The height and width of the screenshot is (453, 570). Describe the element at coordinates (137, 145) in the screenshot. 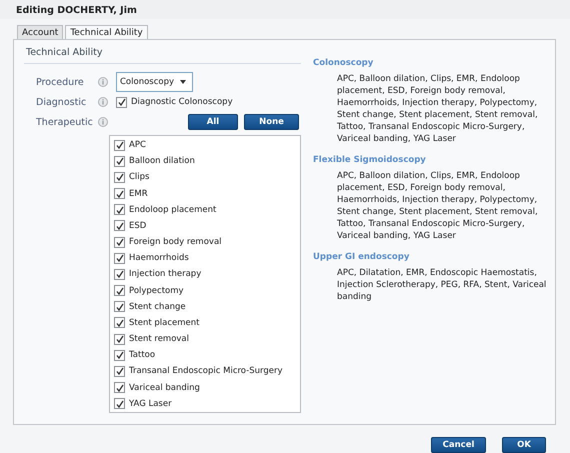

I see `checkbox-label: APC` at that location.